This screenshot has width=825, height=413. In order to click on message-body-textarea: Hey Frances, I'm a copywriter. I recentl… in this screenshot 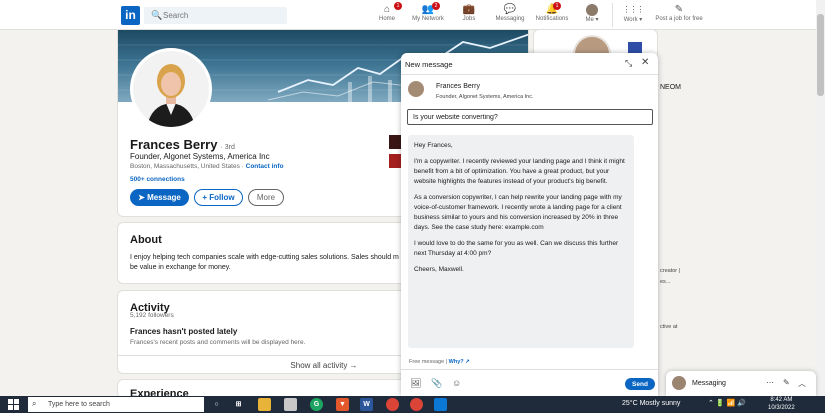, I will do `click(521, 241)`.